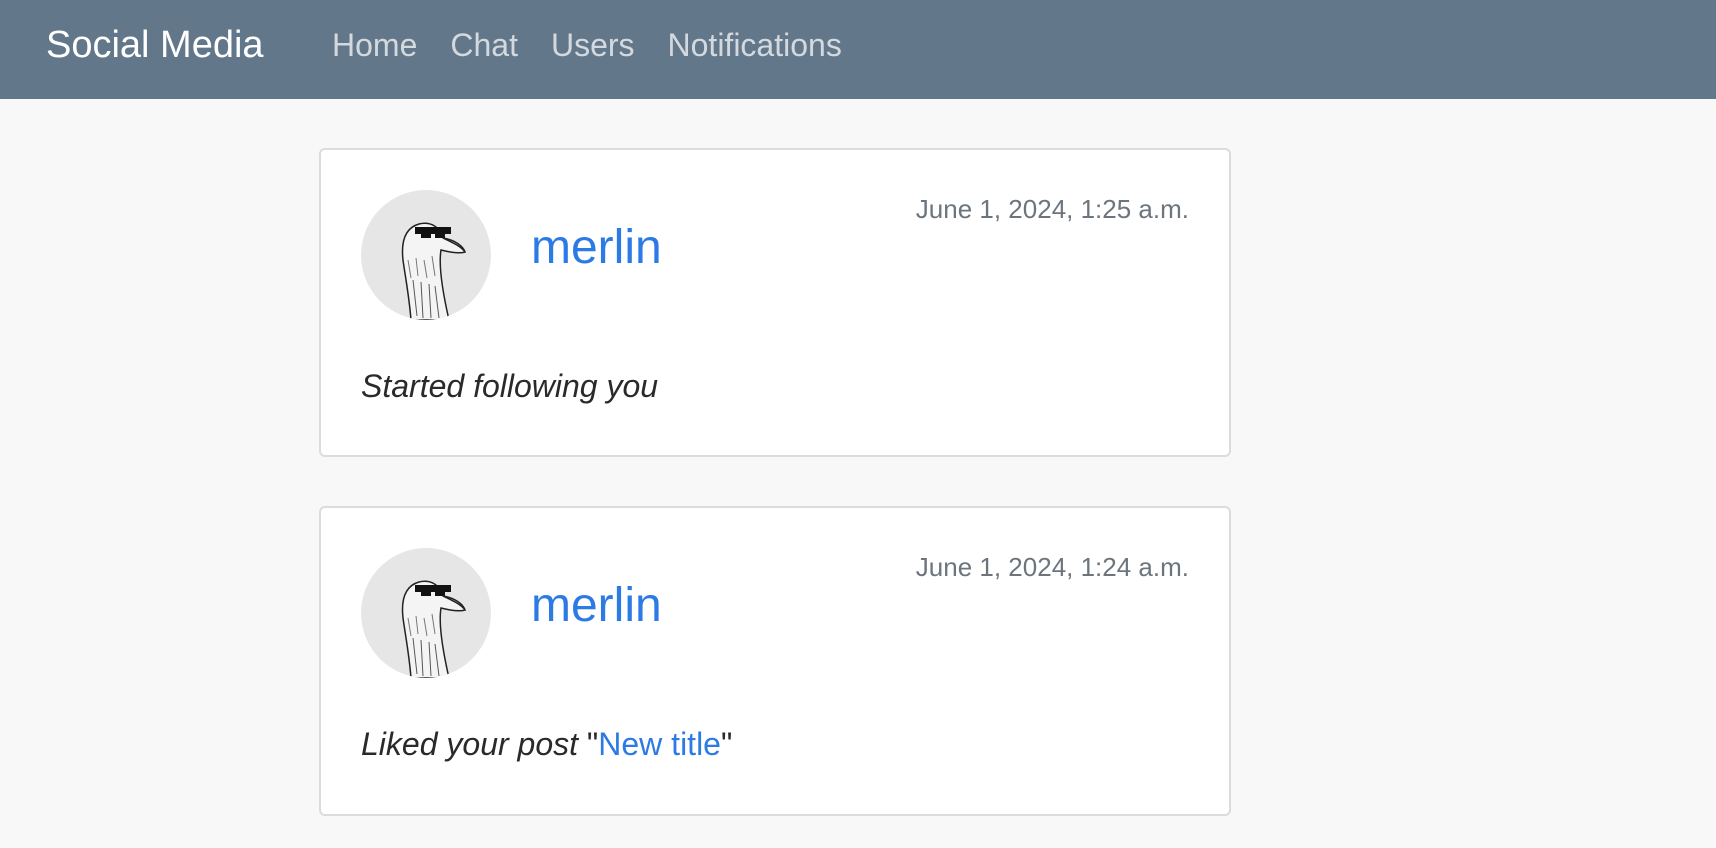  What do you see at coordinates (374, 45) in the screenshot?
I see `nav-link-home: Home` at bounding box center [374, 45].